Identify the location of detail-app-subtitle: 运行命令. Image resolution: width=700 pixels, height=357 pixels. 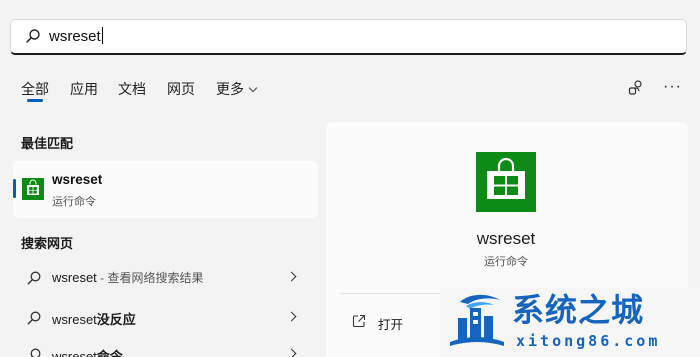
(506, 261).